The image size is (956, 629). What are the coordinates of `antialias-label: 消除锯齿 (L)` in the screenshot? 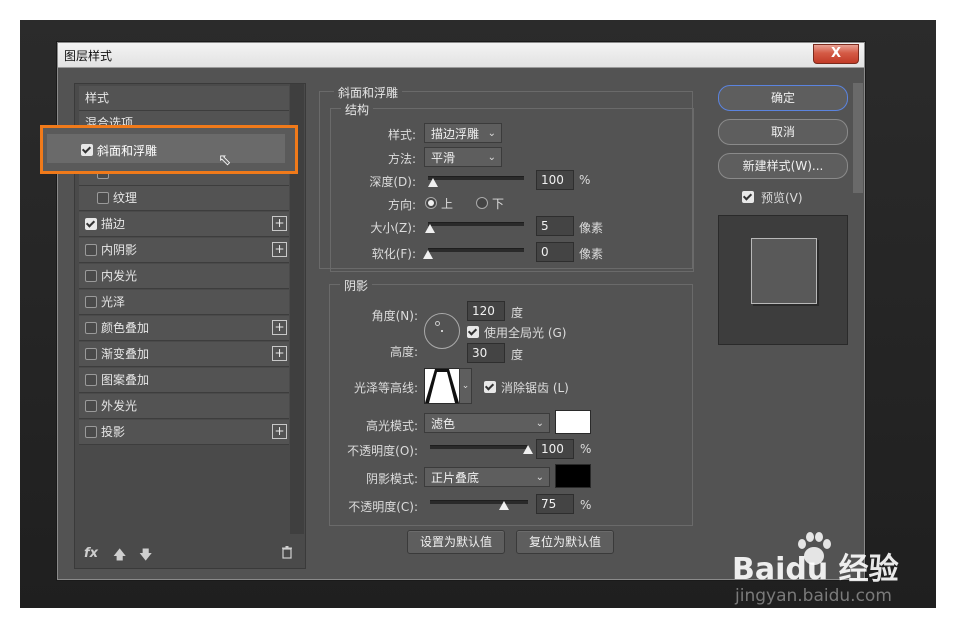 It's located at (535, 388).